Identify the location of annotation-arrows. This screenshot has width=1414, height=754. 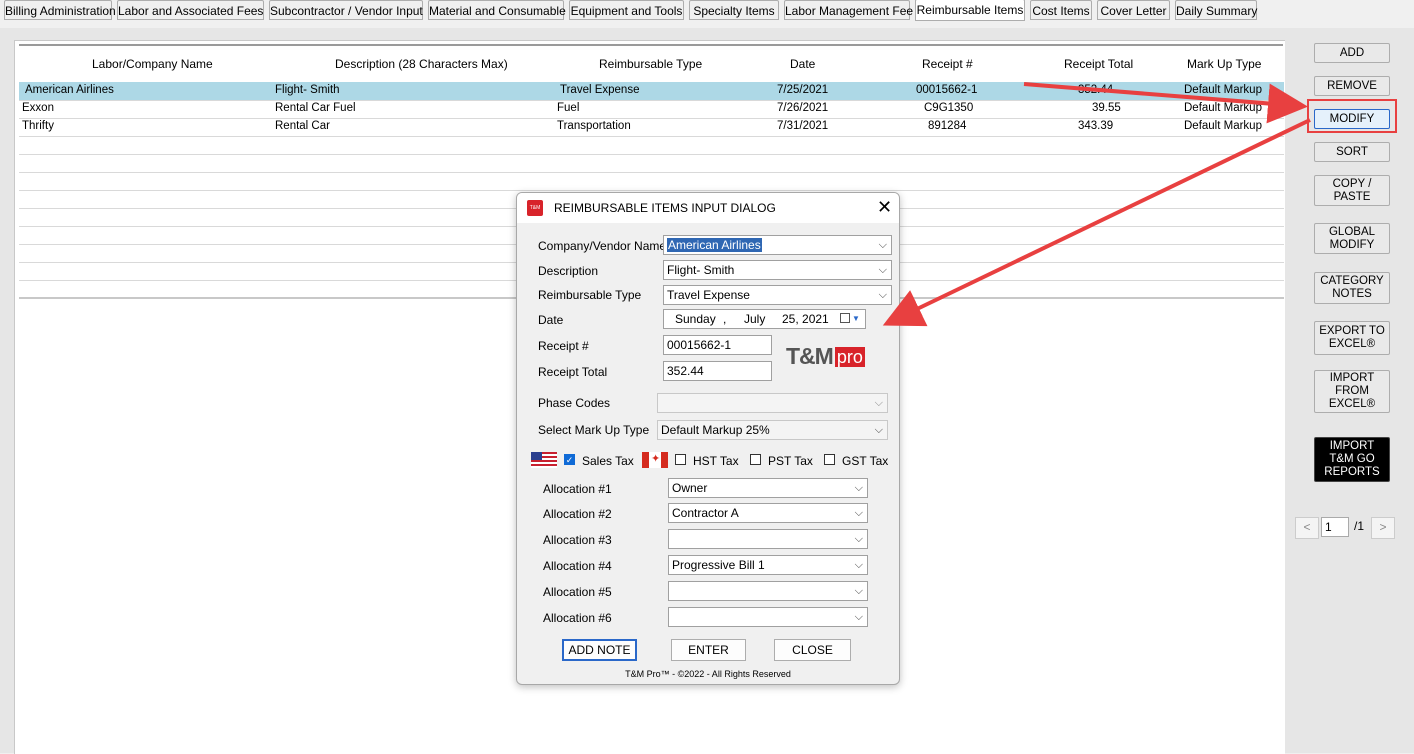
(1096, 204).